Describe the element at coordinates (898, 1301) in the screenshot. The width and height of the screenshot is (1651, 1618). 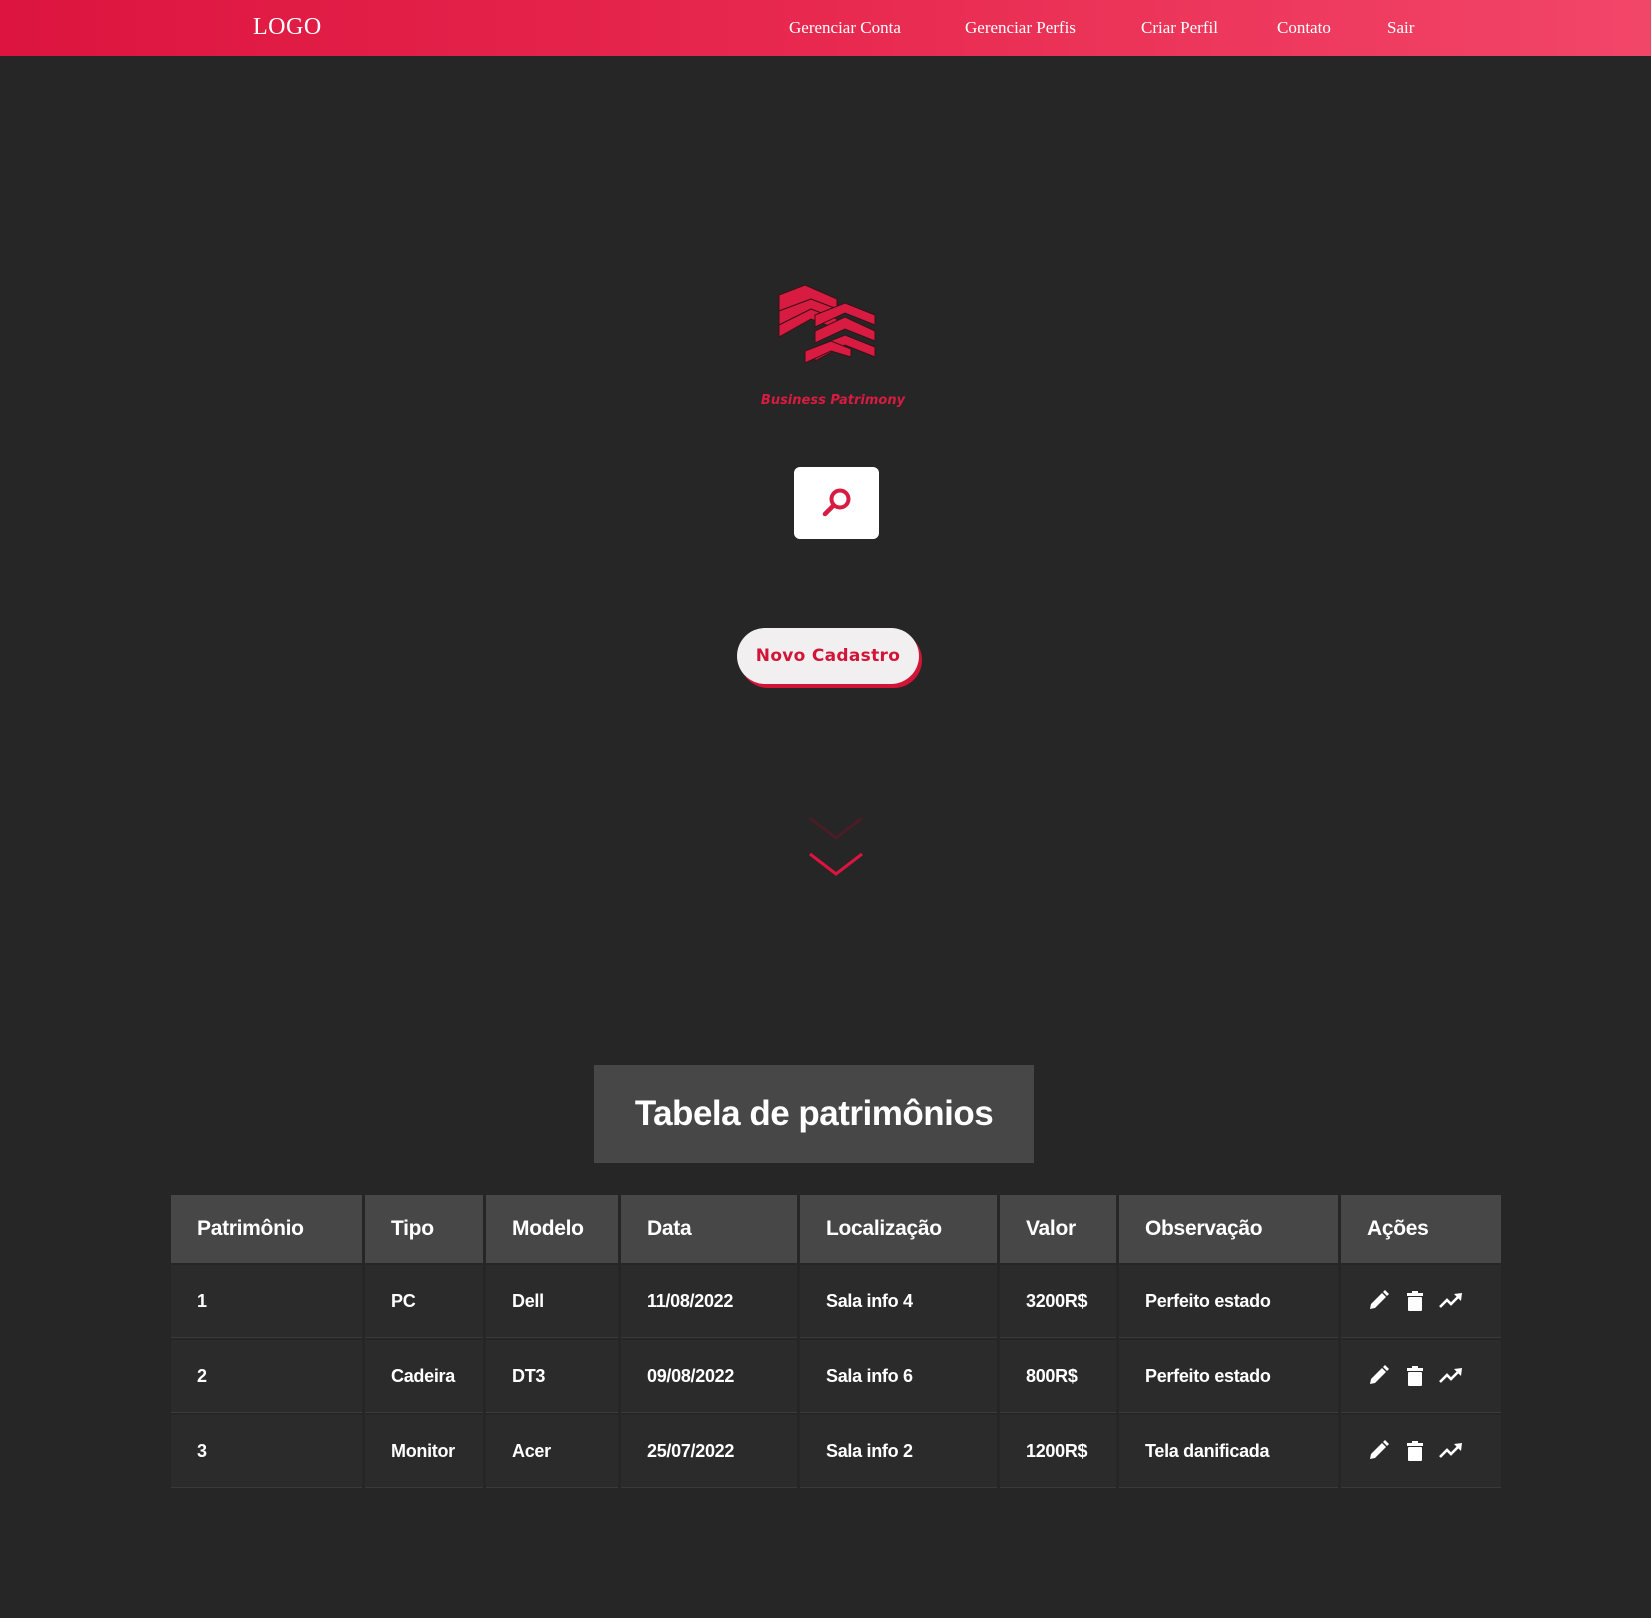
I see `cell-localizacao: Sala info 4` at that location.